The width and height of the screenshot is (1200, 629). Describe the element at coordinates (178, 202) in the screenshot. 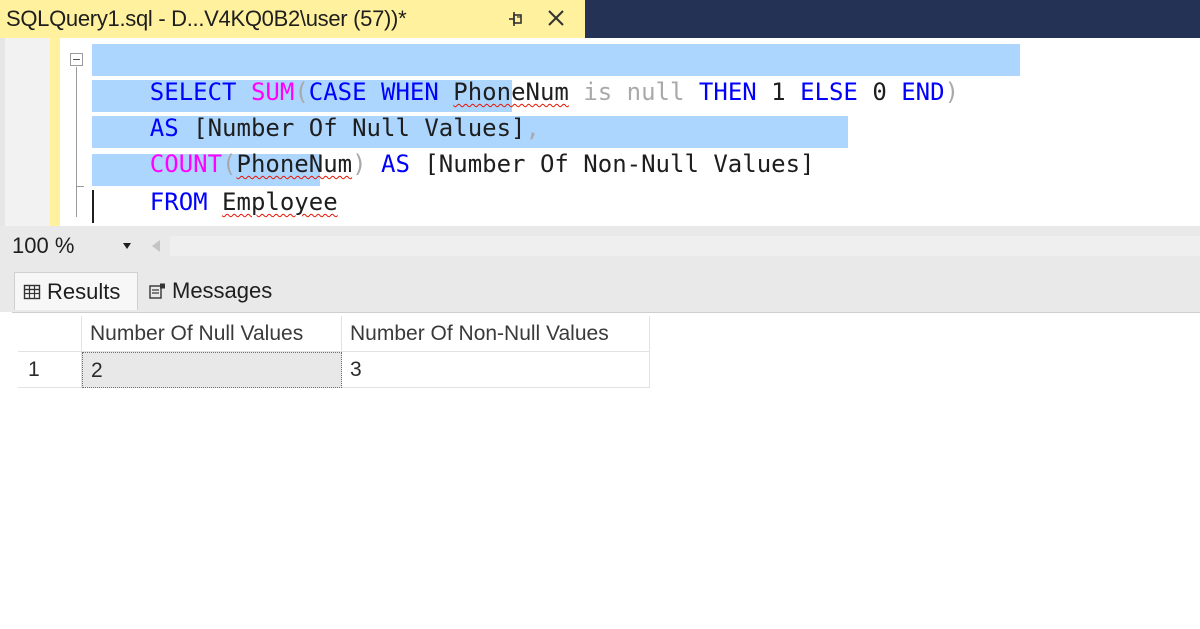

I see `code-token: FROM` at that location.